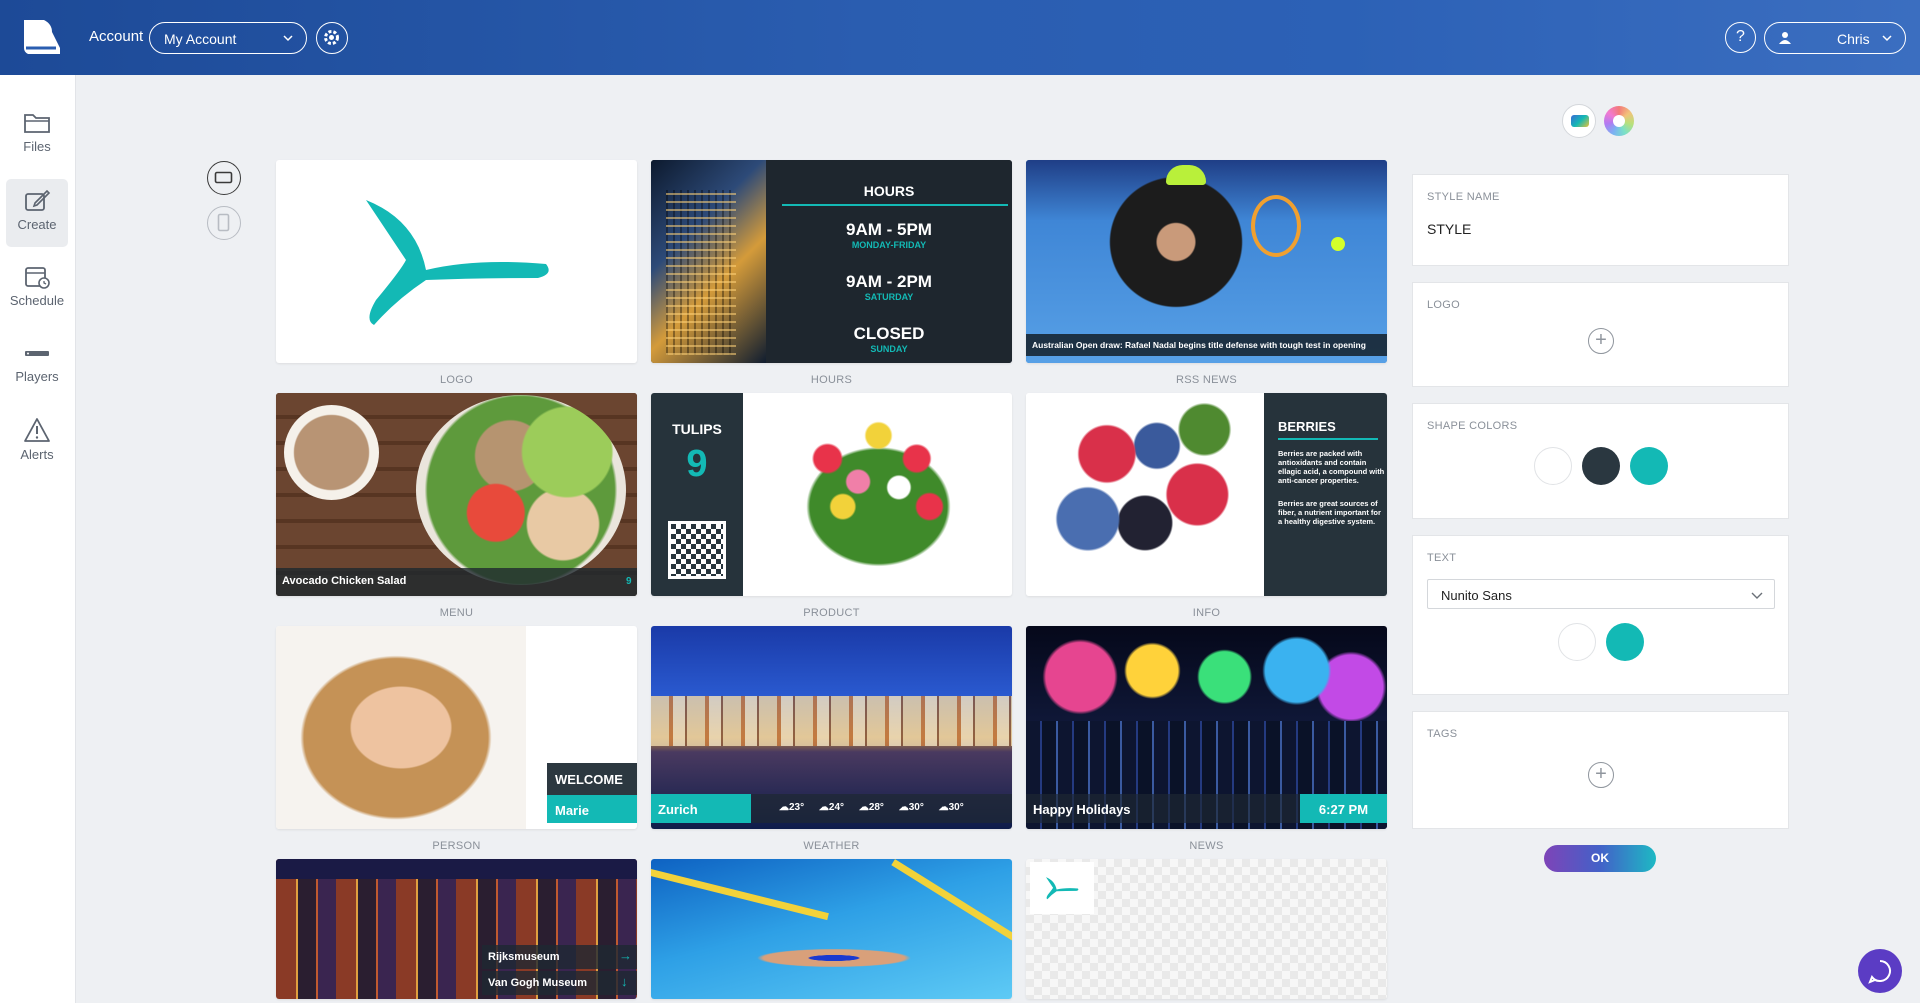 The height and width of the screenshot is (1003, 1920). I want to click on add-tag-button: +, so click(1601, 775).